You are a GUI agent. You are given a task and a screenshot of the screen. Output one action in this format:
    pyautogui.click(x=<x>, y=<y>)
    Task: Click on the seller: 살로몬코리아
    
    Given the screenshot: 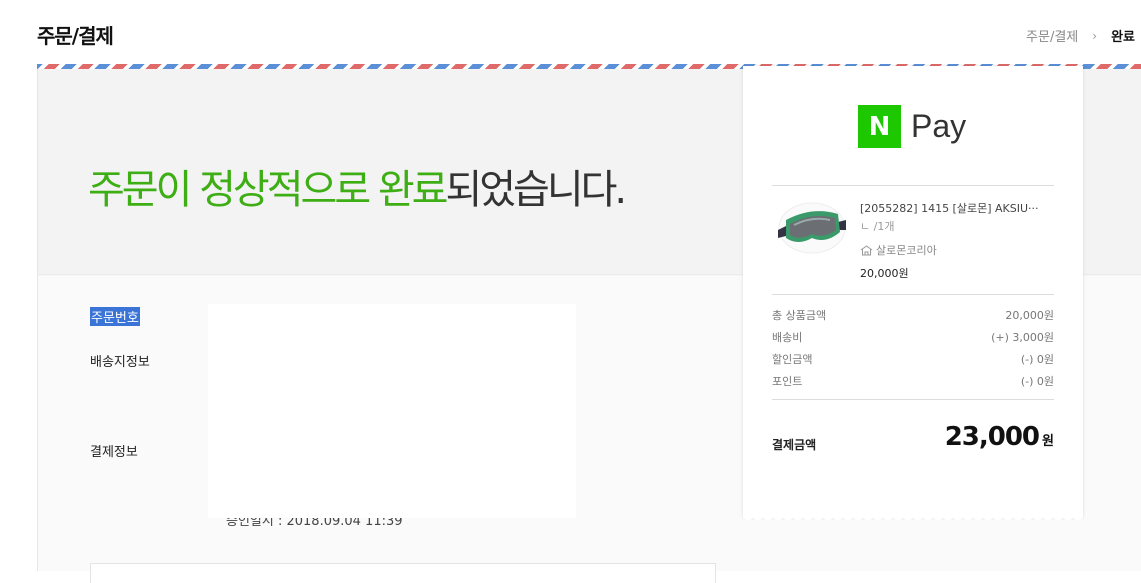 What is the action you would take?
    pyautogui.click(x=898, y=250)
    